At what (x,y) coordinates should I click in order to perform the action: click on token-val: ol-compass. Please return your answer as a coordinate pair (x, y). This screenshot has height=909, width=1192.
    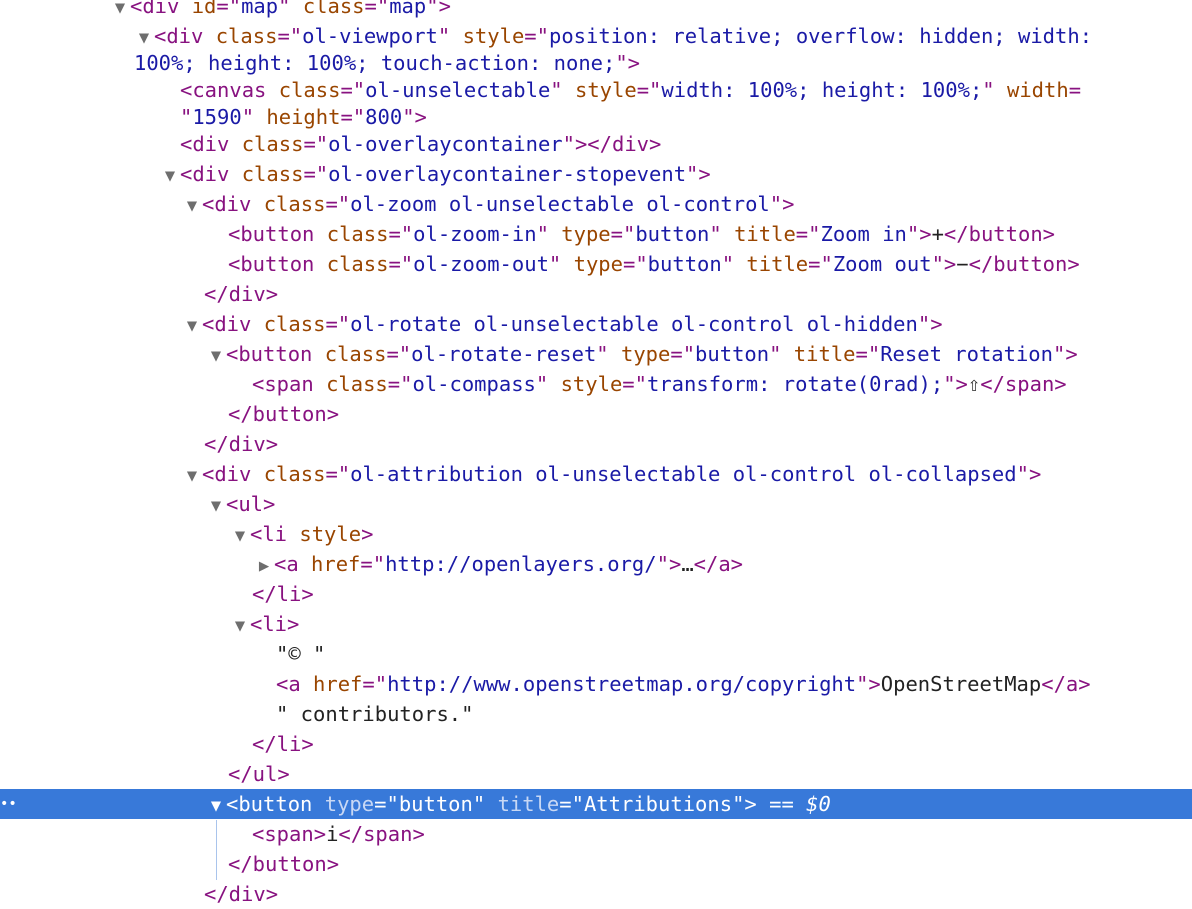
    Looking at the image, I should click on (474, 384).